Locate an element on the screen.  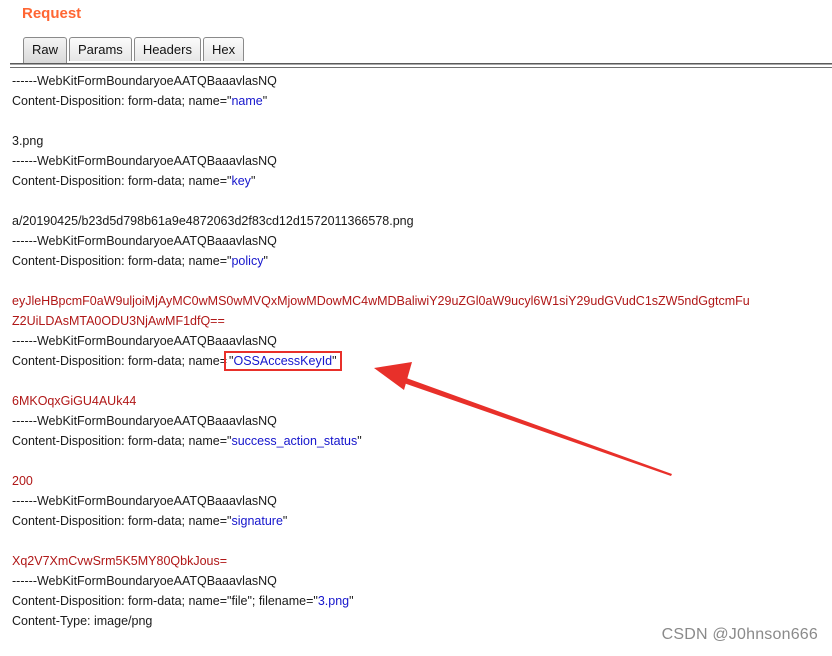
value-line: Xq2V7XmCvwSrm5K5MY80QbkJous= is located at coordinates (120, 561).